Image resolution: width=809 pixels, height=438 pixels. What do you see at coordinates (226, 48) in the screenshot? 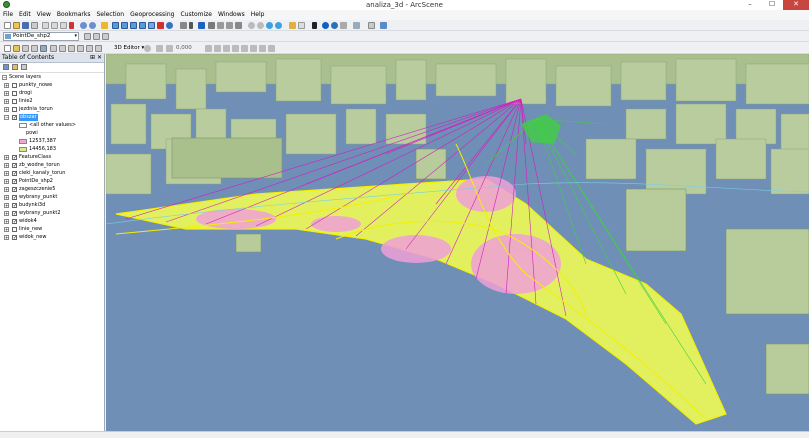
I see `cut-polygon-icon` at bounding box center [226, 48].